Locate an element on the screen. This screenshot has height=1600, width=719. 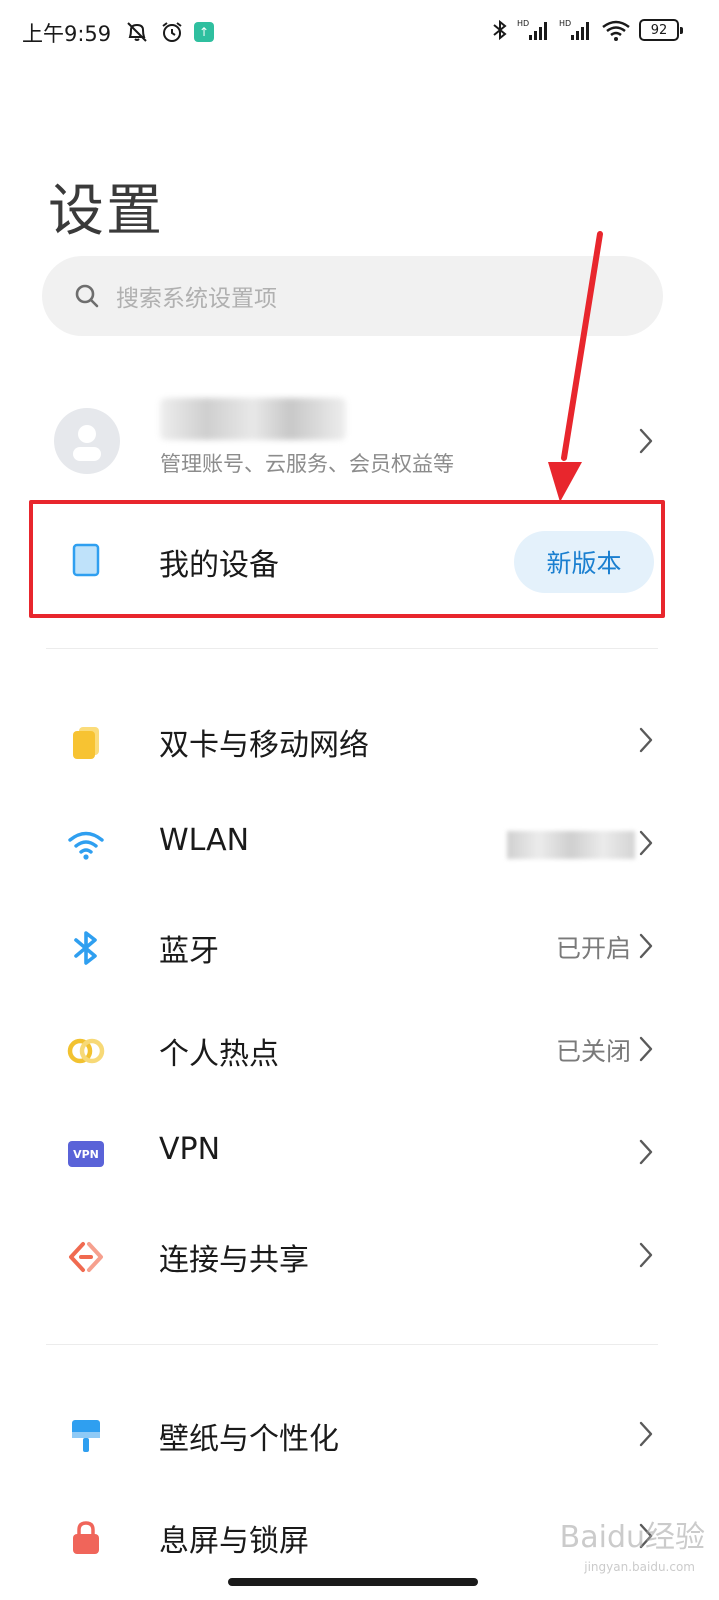
row-label: VPN is located at coordinates (190, 1149).